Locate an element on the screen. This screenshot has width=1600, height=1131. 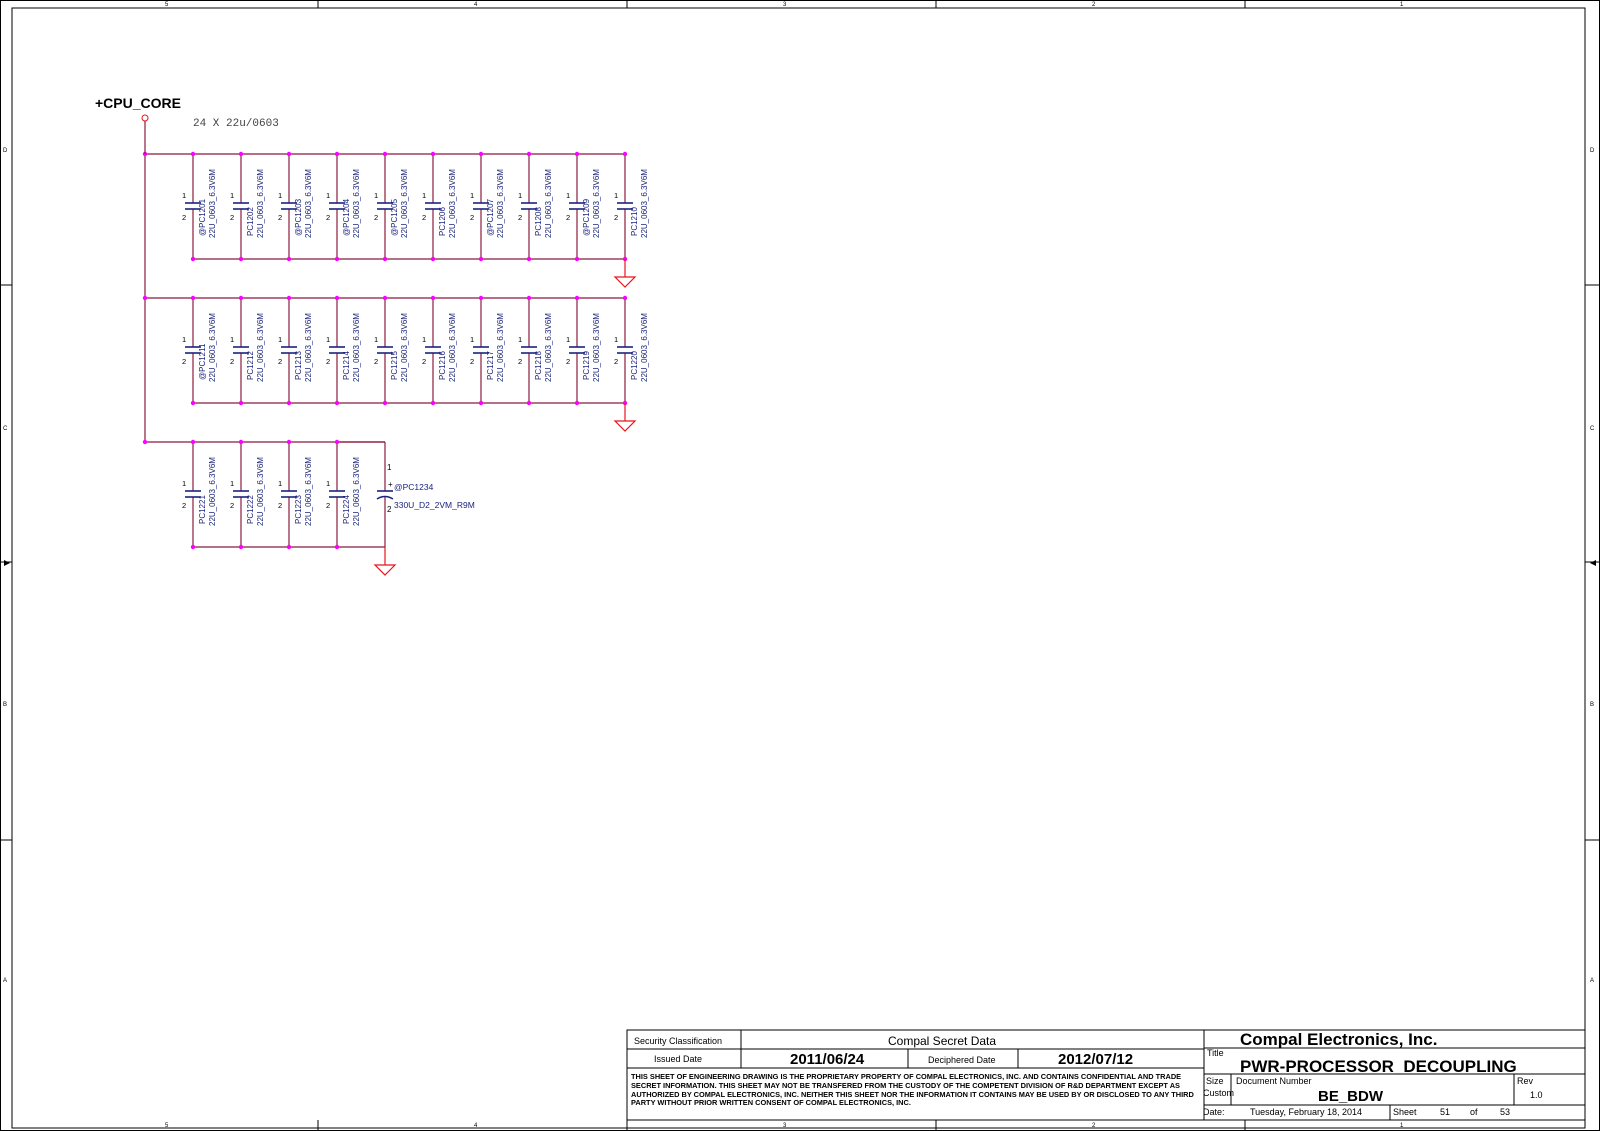
cap-ref: PC1221 is located at coordinates (202, 509).